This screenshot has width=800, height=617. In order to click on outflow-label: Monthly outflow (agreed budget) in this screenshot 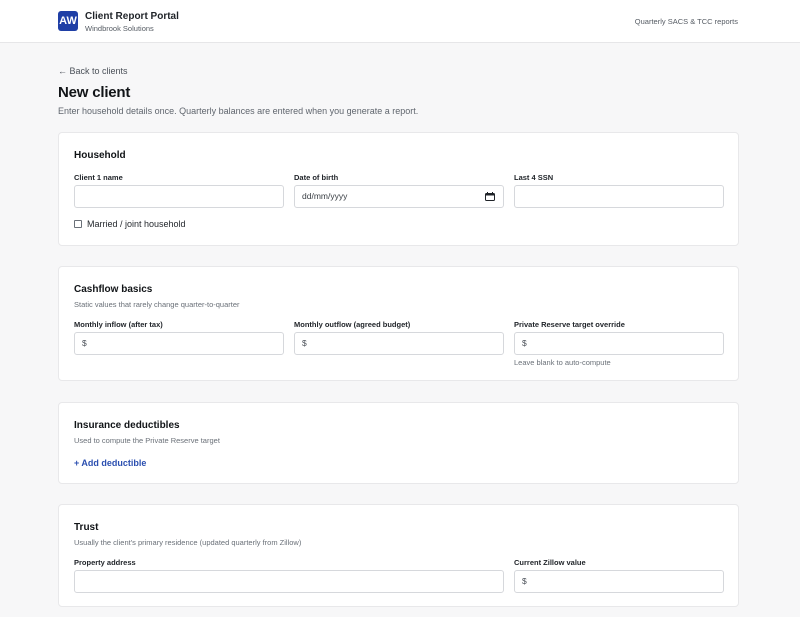, I will do `click(352, 324)`.